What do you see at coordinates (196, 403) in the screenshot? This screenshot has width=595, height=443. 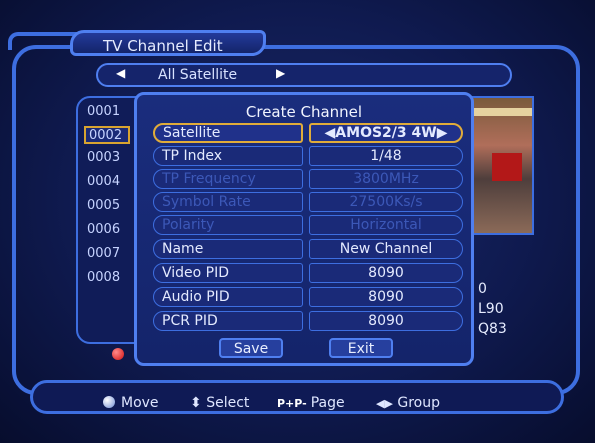 I see `up-down-icon: ⬍` at bounding box center [196, 403].